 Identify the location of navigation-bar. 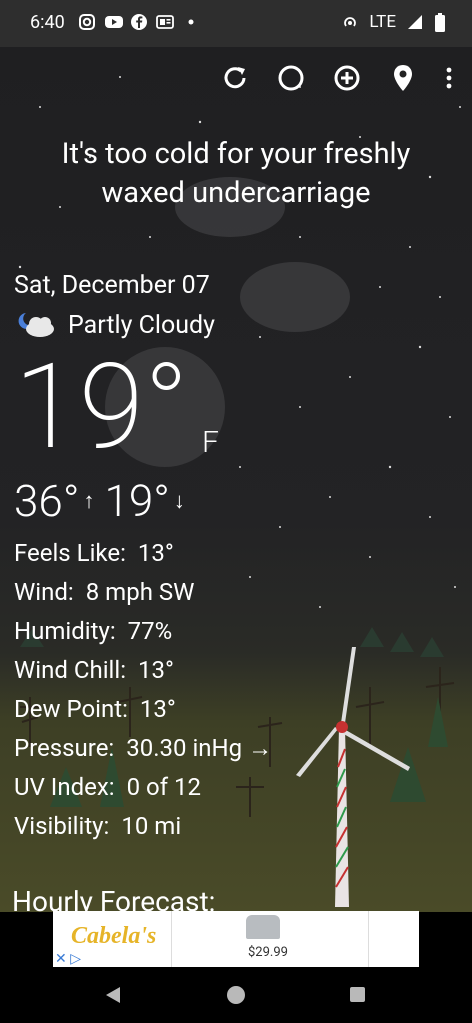
(236, 996).